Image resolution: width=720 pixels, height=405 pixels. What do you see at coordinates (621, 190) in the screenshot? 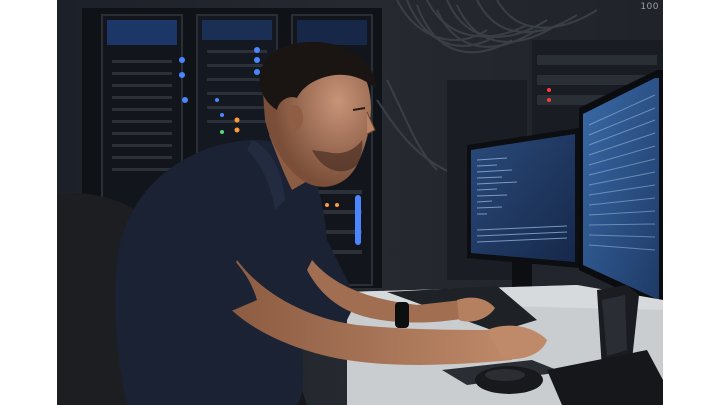
I see `monitor-right` at bounding box center [621, 190].